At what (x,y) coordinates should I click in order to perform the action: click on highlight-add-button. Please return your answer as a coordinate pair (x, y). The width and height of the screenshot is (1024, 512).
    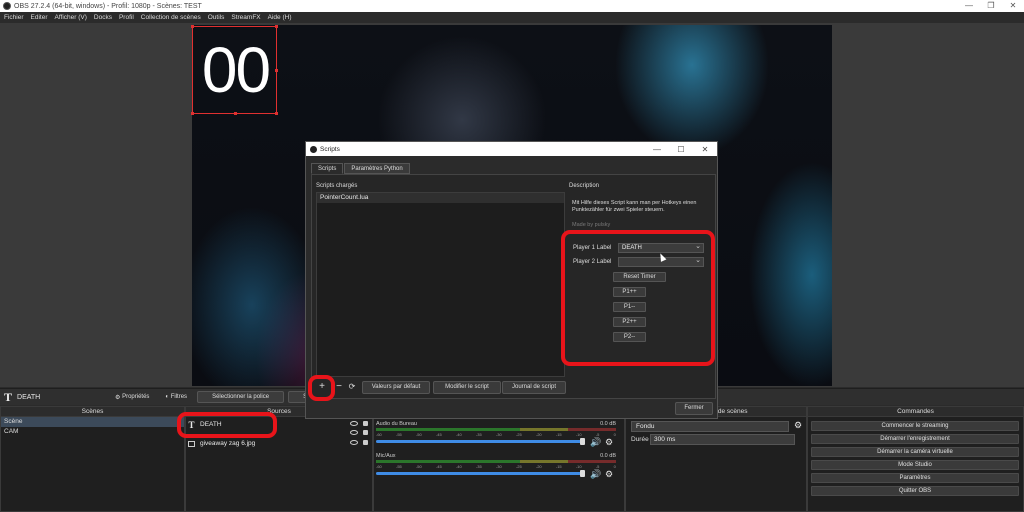
    Looking at the image, I should click on (321, 388).